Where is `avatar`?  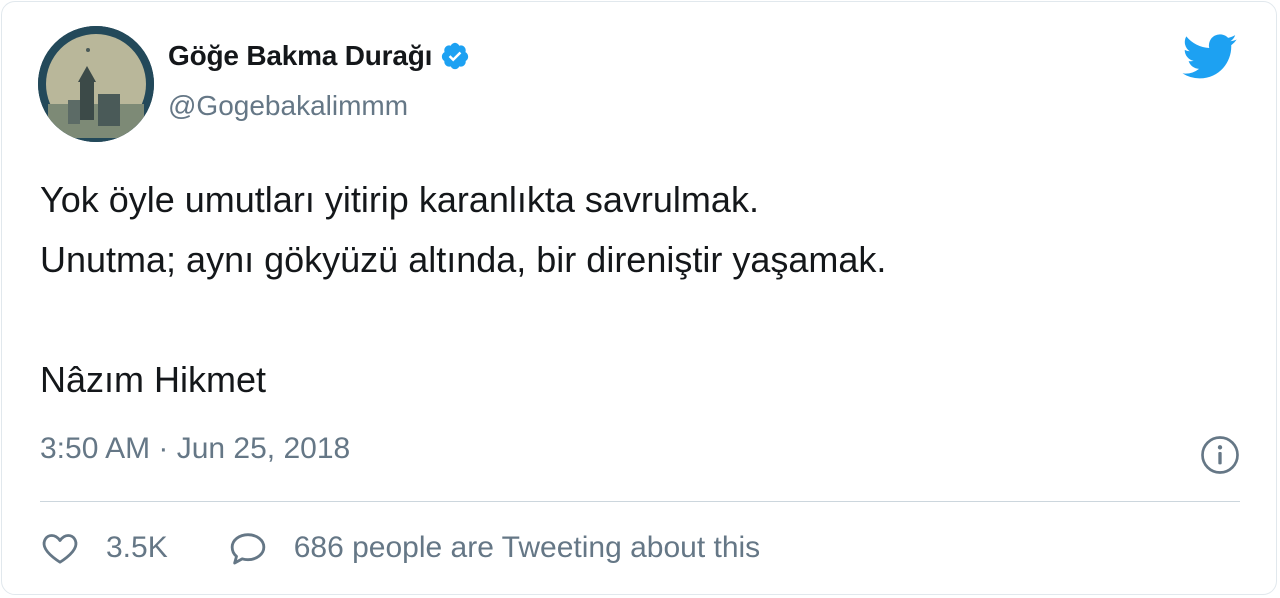
avatar is located at coordinates (96, 84).